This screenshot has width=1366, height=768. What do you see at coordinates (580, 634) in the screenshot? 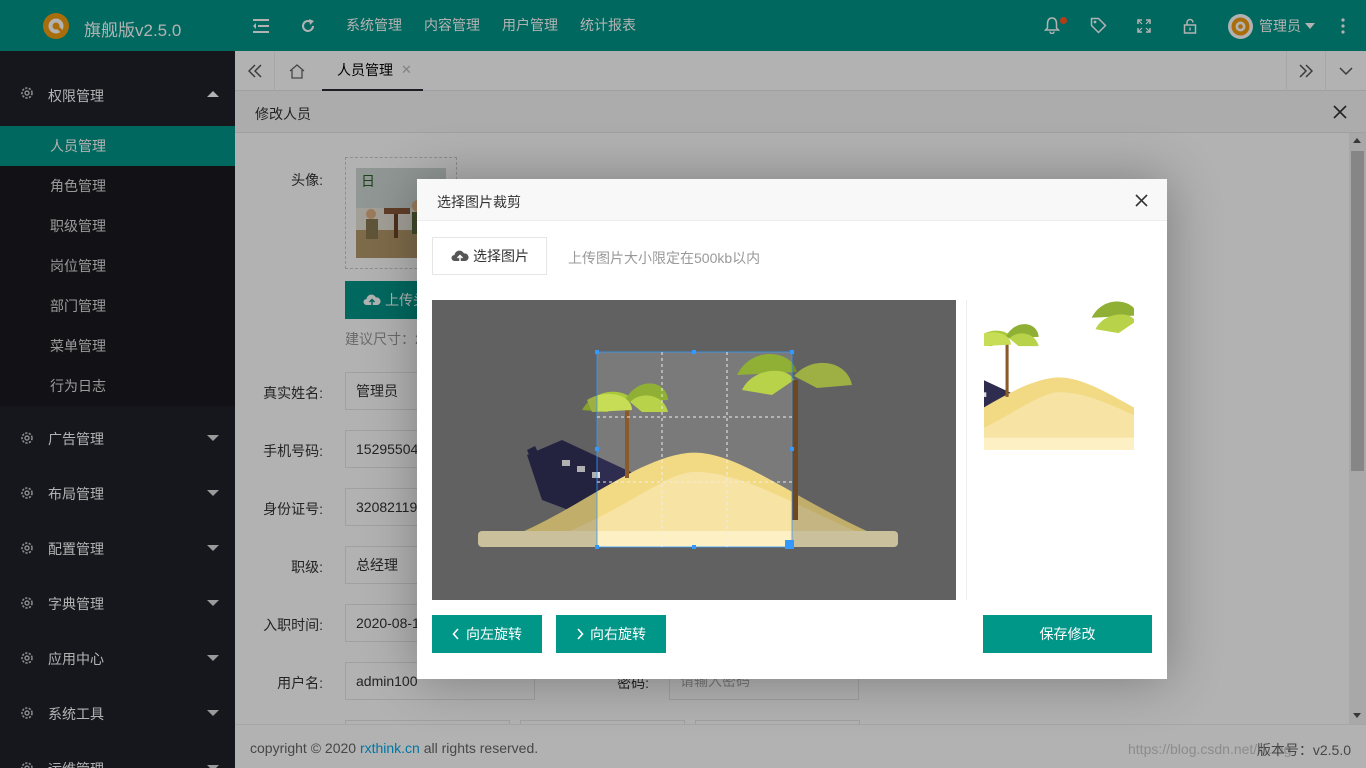
I see `chevron-right-icon` at bounding box center [580, 634].